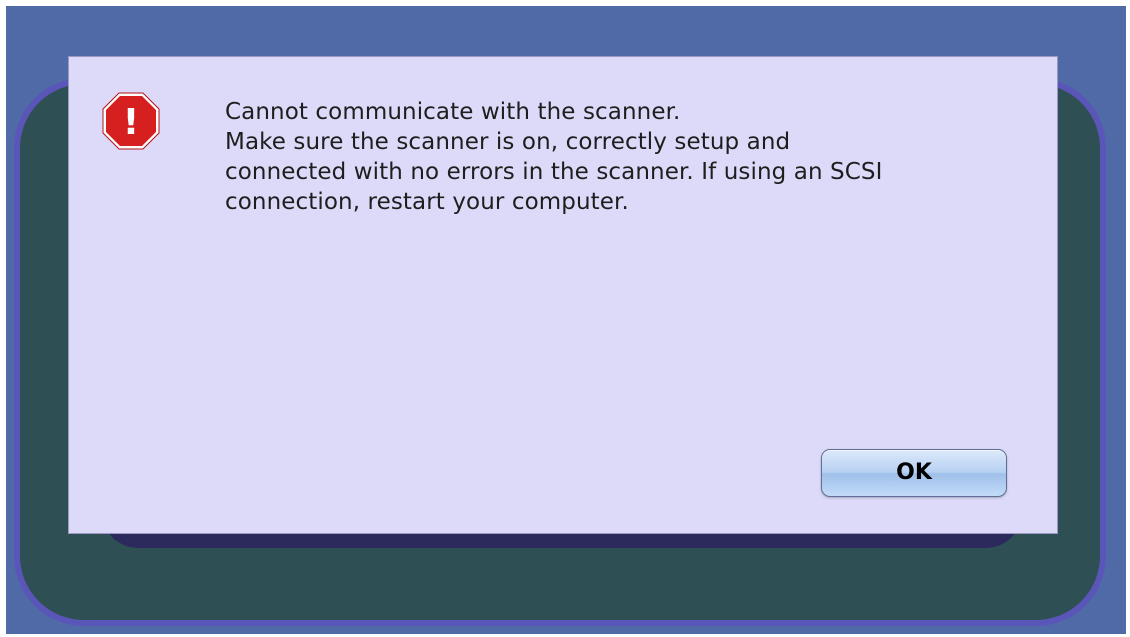 This screenshot has height=637, width=1130. What do you see at coordinates (427, 202) in the screenshot?
I see `message-line: connection, restart your computer.` at bounding box center [427, 202].